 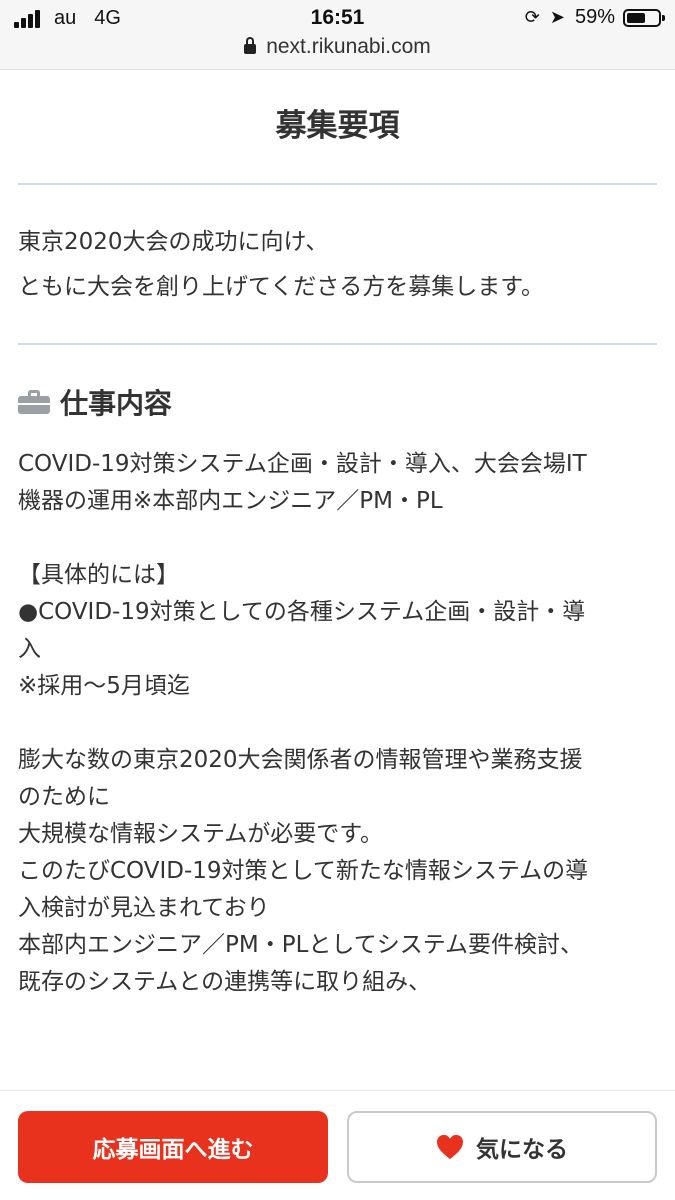 I want to click on body-line: のために, so click(x=64, y=797).